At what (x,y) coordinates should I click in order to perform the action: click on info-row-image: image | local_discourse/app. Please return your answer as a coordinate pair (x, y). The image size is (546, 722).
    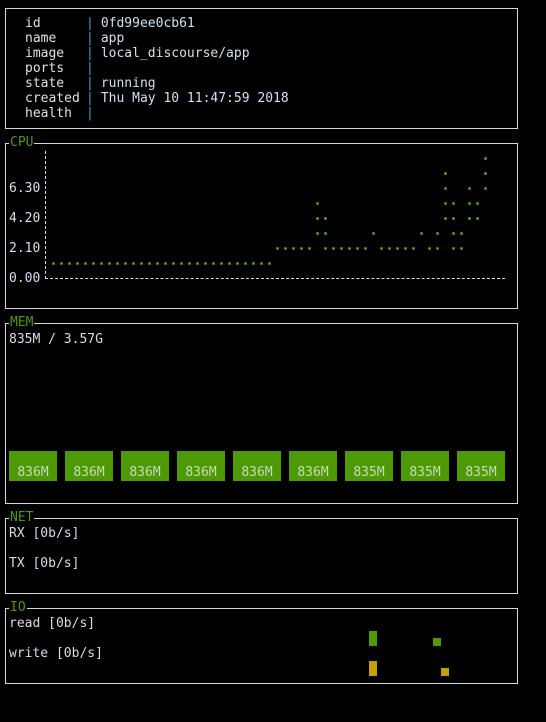
    Looking at the image, I should click on (137, 53).